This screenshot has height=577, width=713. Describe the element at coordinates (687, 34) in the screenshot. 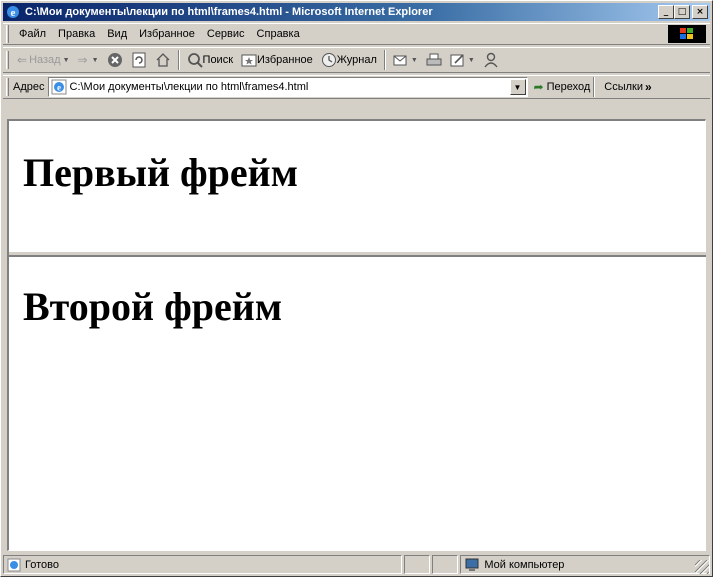

I see `windows-logo-icon` at that location.